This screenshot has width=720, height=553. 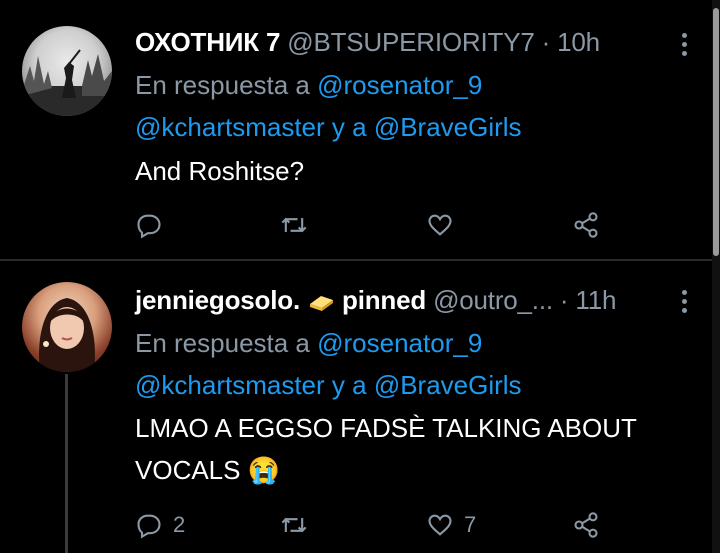 What do you see at coordinates (207, 42) in the screenshot?
I see `display-name: ОХОТНИК 7` at bounding box center [207, 42].